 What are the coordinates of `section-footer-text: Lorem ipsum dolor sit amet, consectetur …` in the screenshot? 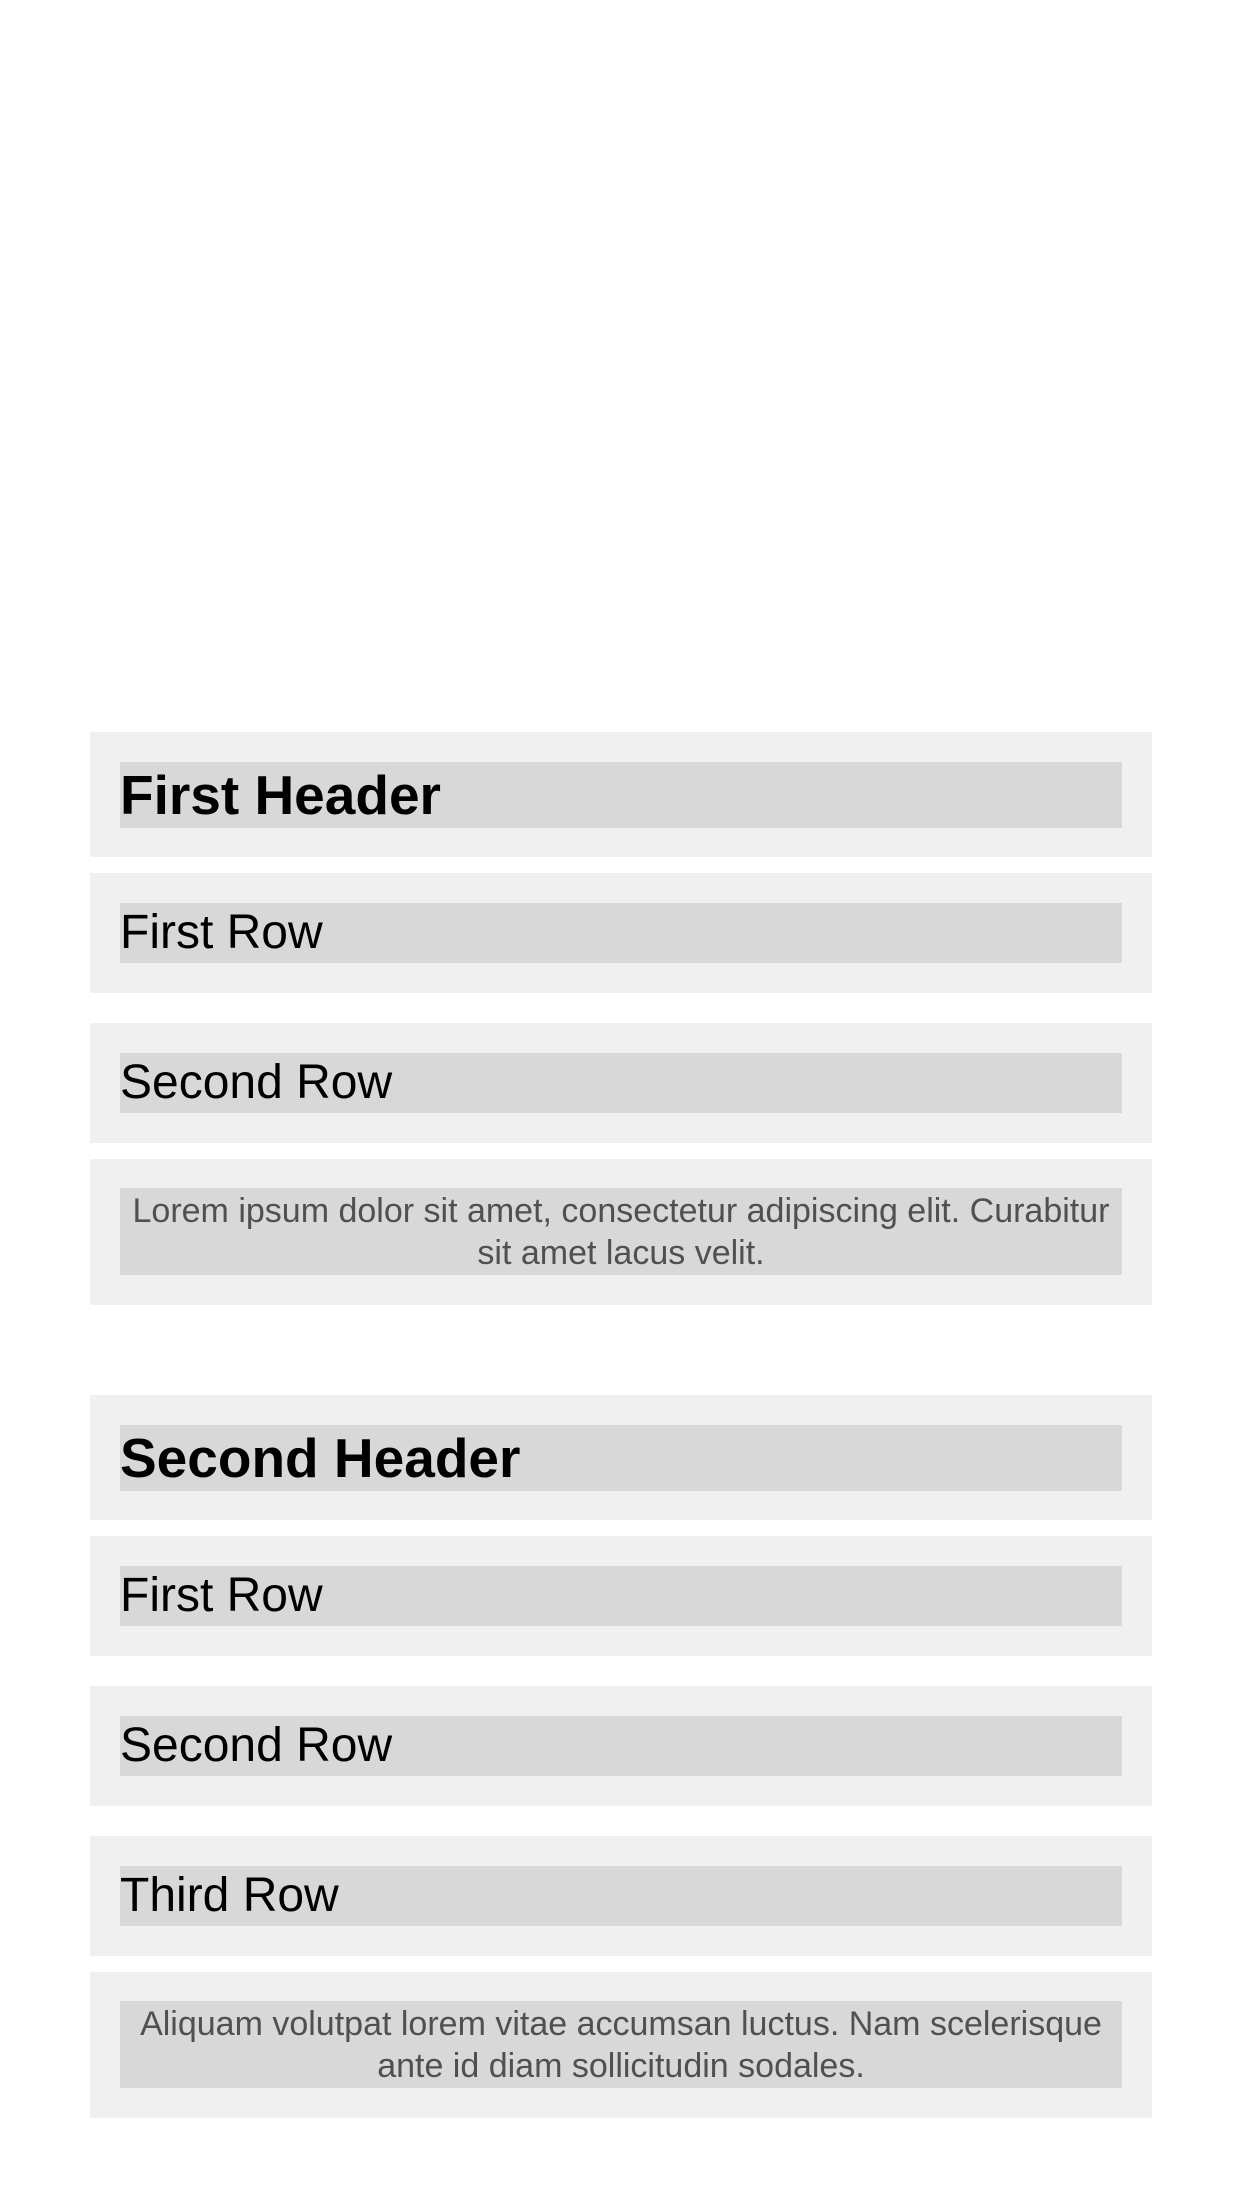 It's located at (621, 1232).